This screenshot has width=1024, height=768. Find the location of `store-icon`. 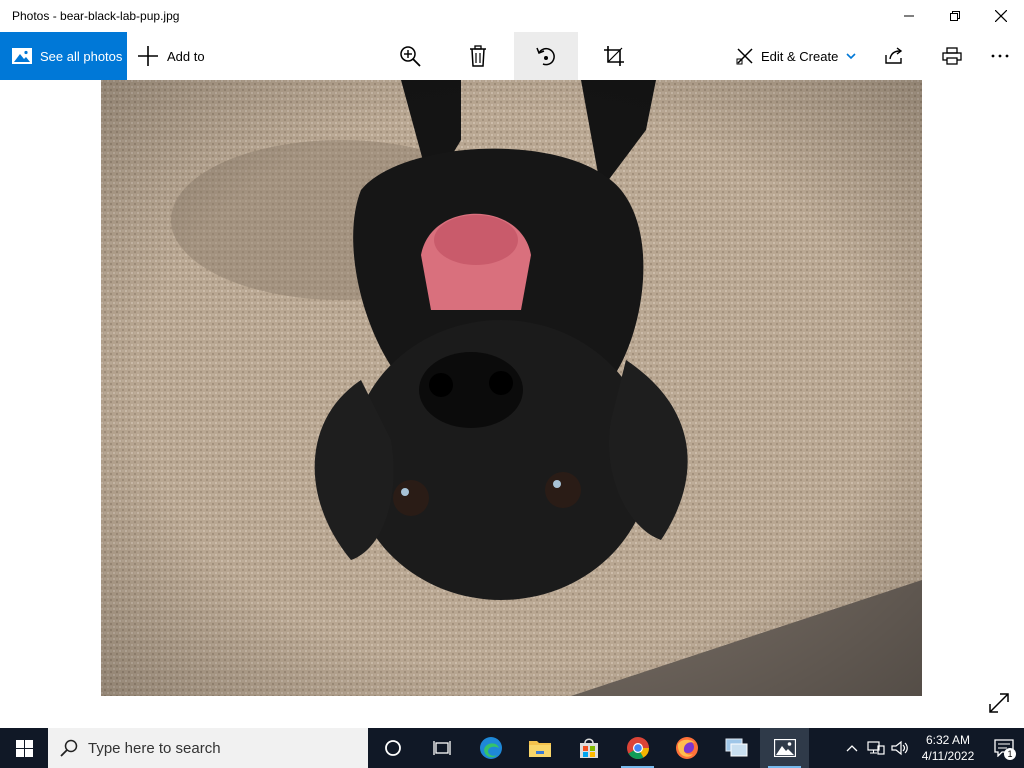

store-icon is located at coordinates (588, 748).